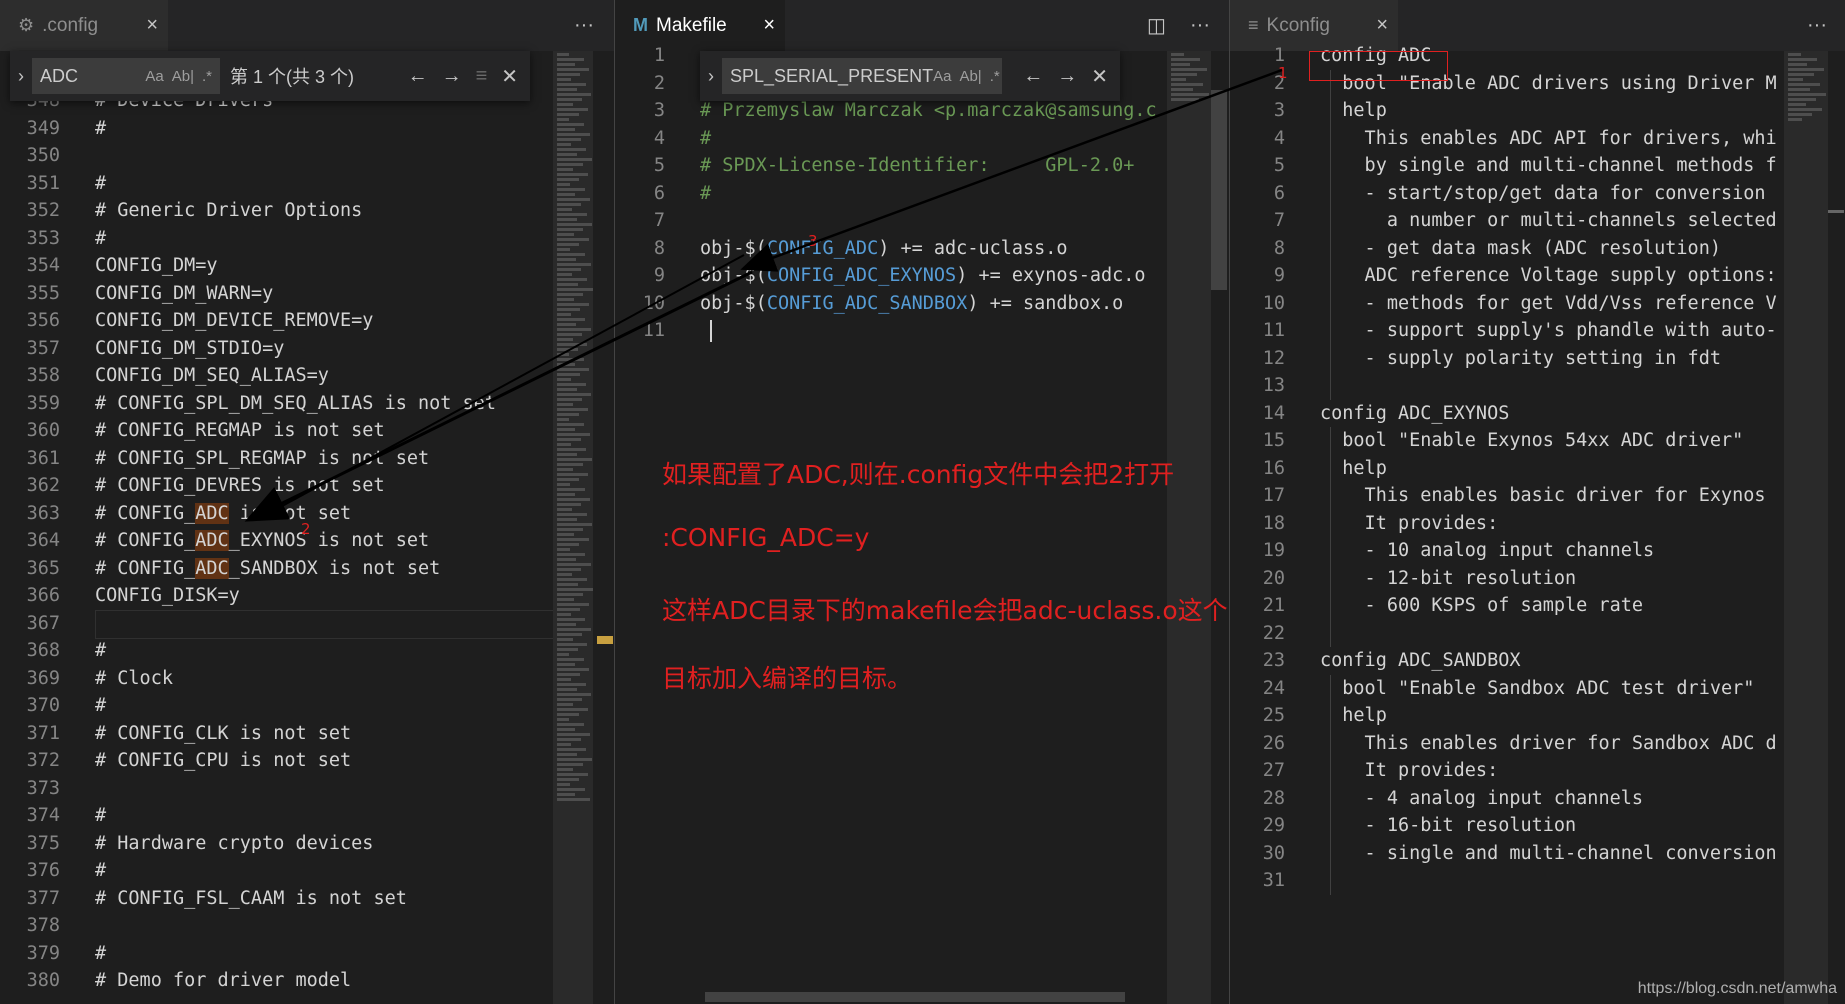  Describe the element at coordinates (1011, 170) in the screenshot. I see `arrow-kconfig-to-makefile` at that location.